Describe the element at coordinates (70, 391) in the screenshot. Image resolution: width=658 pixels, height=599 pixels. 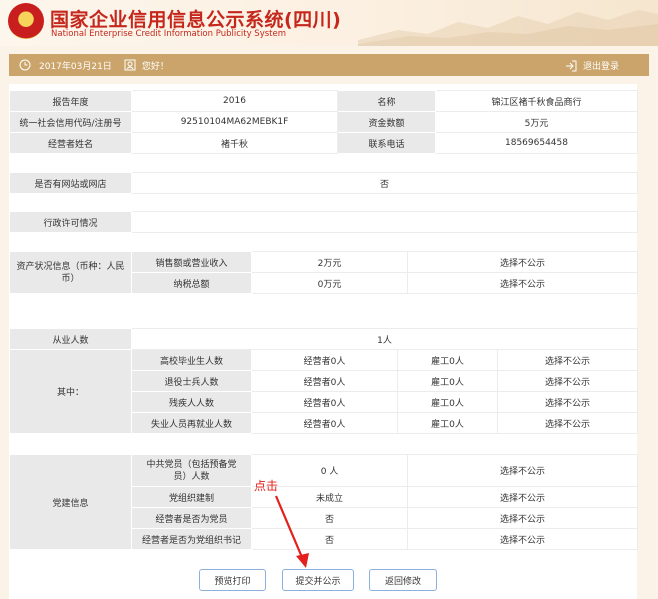
I see `employees-sub-label: 其中：` at that location.